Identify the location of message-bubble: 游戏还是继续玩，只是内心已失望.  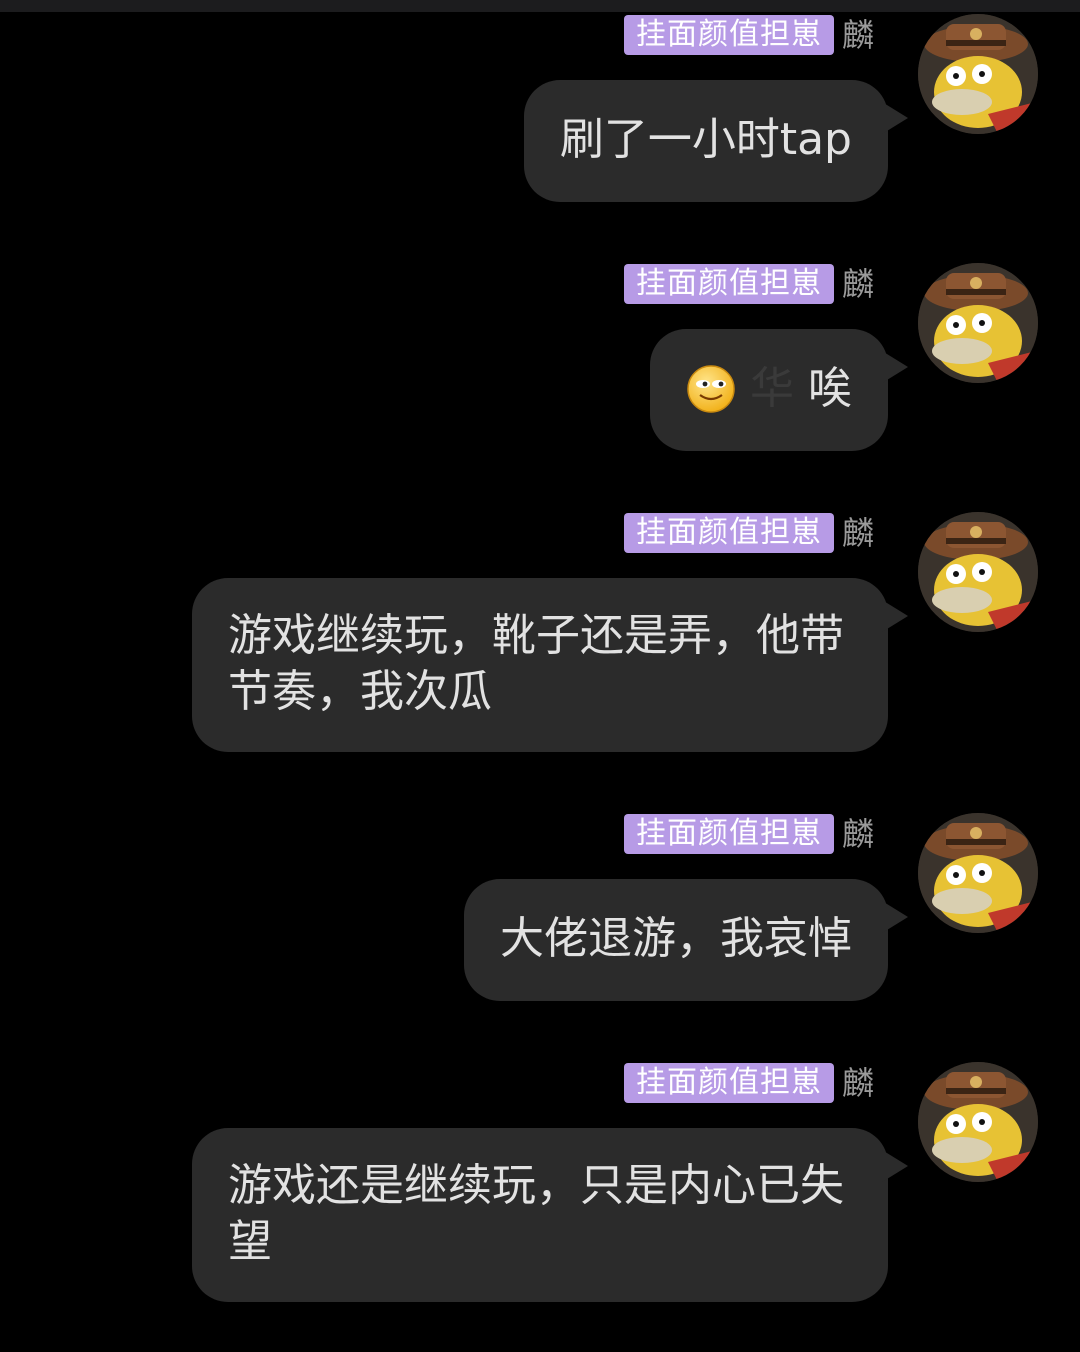
(550, 1215).